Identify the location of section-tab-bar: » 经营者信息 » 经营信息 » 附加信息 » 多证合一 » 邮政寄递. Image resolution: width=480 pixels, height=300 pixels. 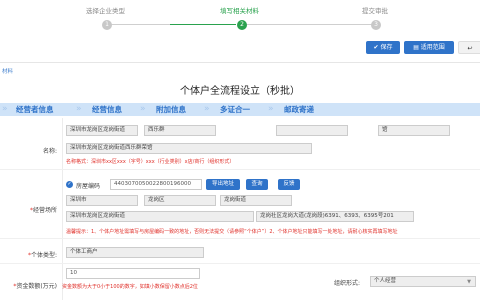
(240, 109).